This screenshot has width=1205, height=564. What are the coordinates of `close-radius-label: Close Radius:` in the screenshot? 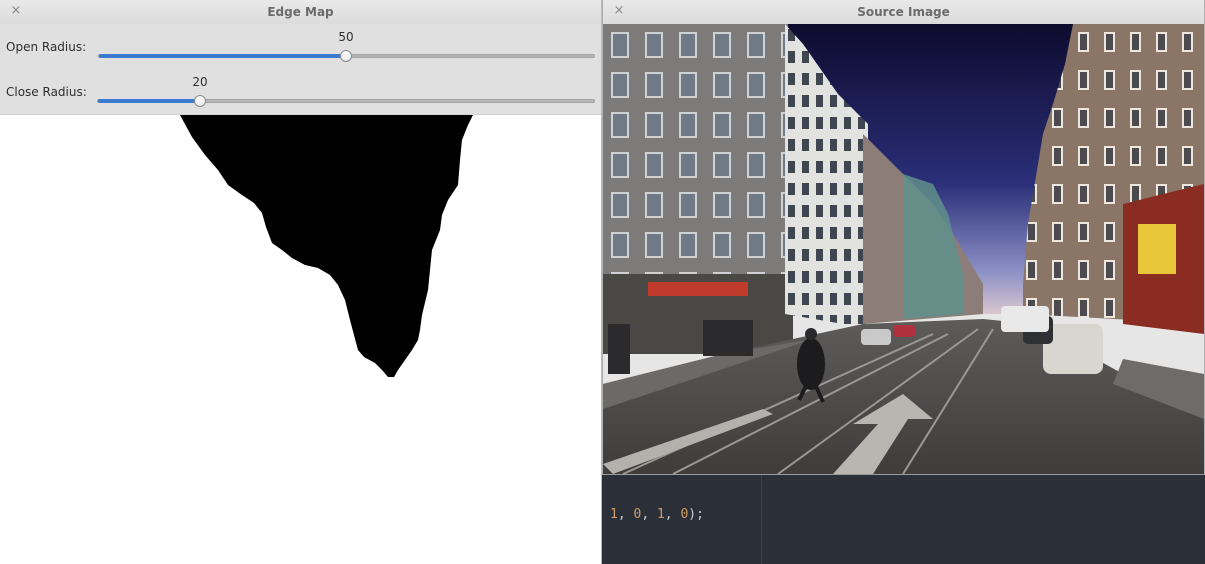 It's located at (46, 92).